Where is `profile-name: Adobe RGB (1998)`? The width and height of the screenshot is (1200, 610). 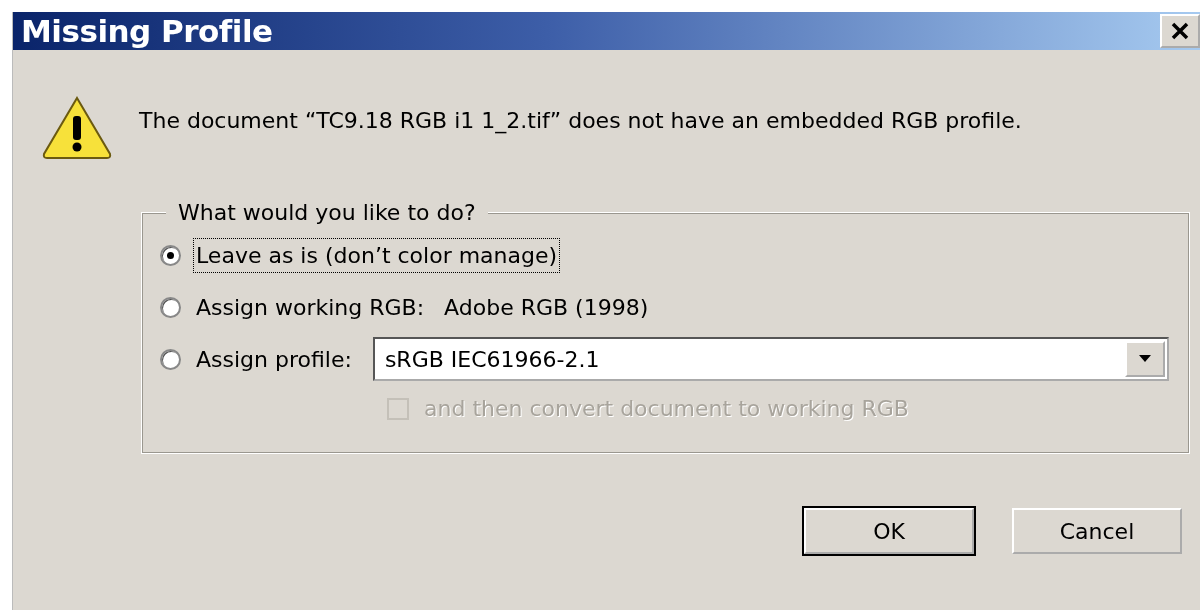
profile-name: Adobe RGB (1998) is located at coordinates (546, 307).